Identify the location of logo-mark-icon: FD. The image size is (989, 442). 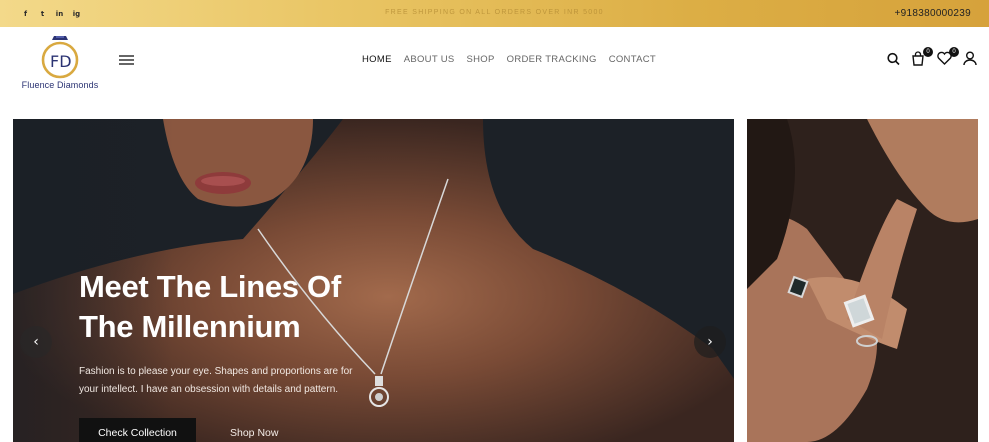
(60, 57).